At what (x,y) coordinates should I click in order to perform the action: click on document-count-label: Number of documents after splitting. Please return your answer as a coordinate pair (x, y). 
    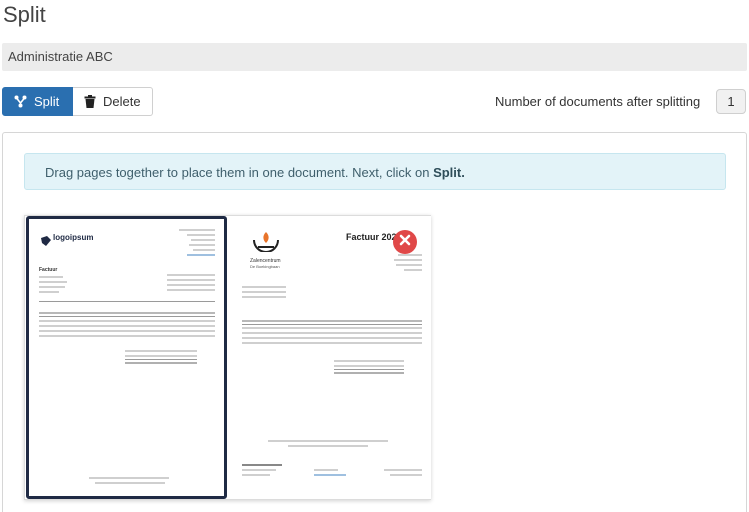
    Looking at the image, I should click on (598, 101).